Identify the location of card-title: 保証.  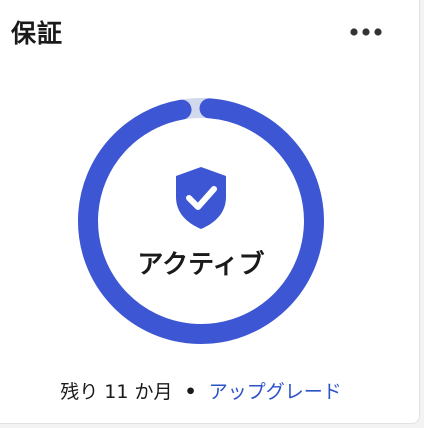
(37, 33).